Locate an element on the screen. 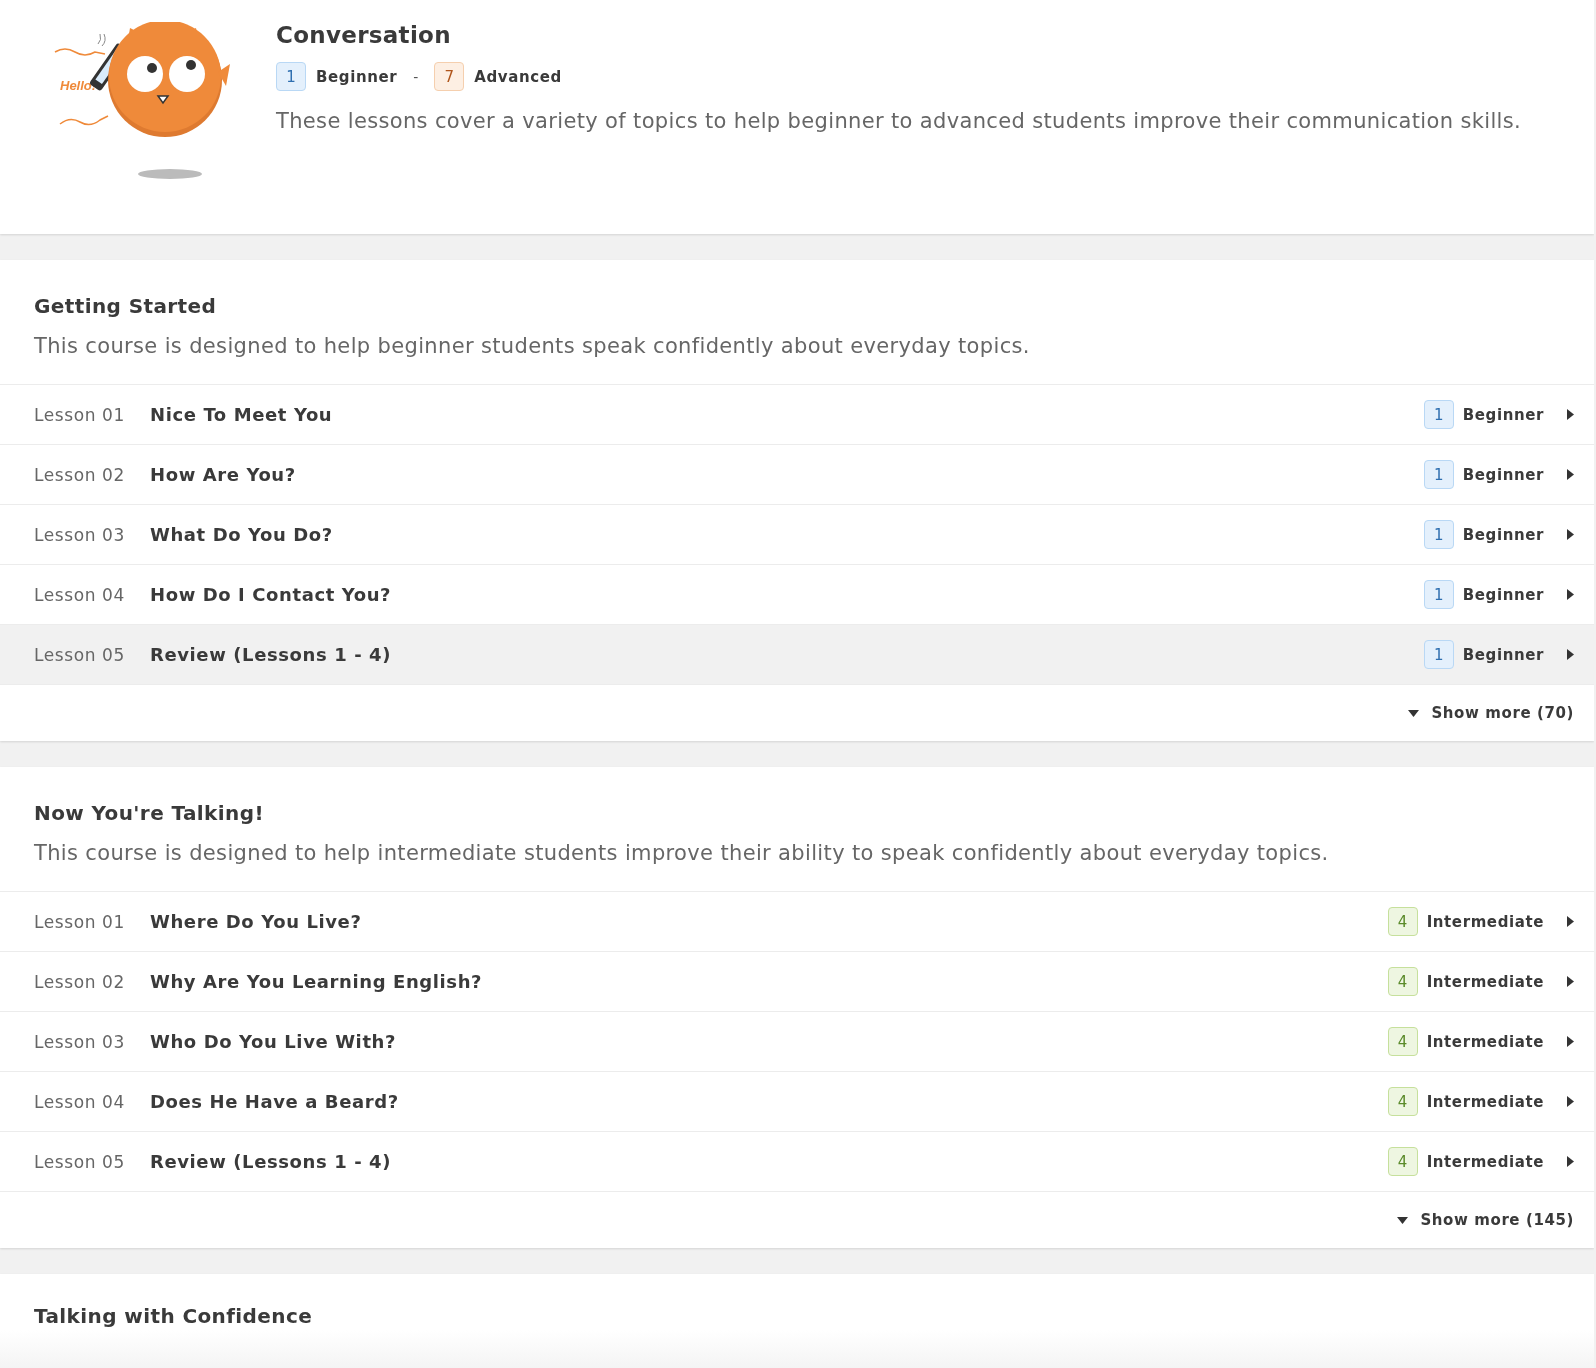  level-label: Advanced is located at coordinates (518, 76).